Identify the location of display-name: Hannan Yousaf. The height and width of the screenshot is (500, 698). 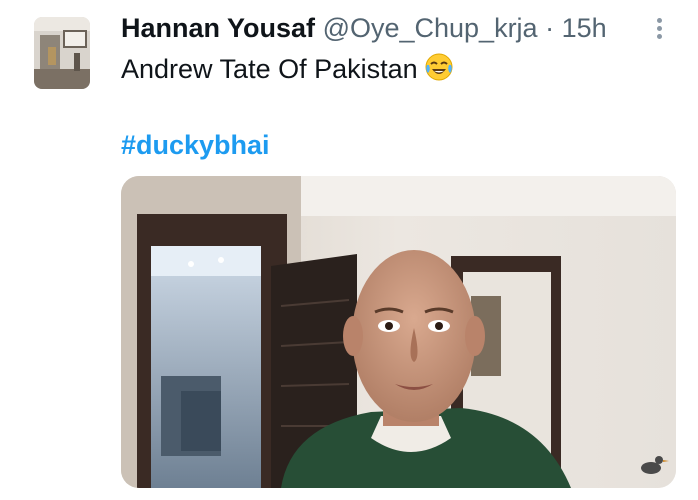
(218, 28).